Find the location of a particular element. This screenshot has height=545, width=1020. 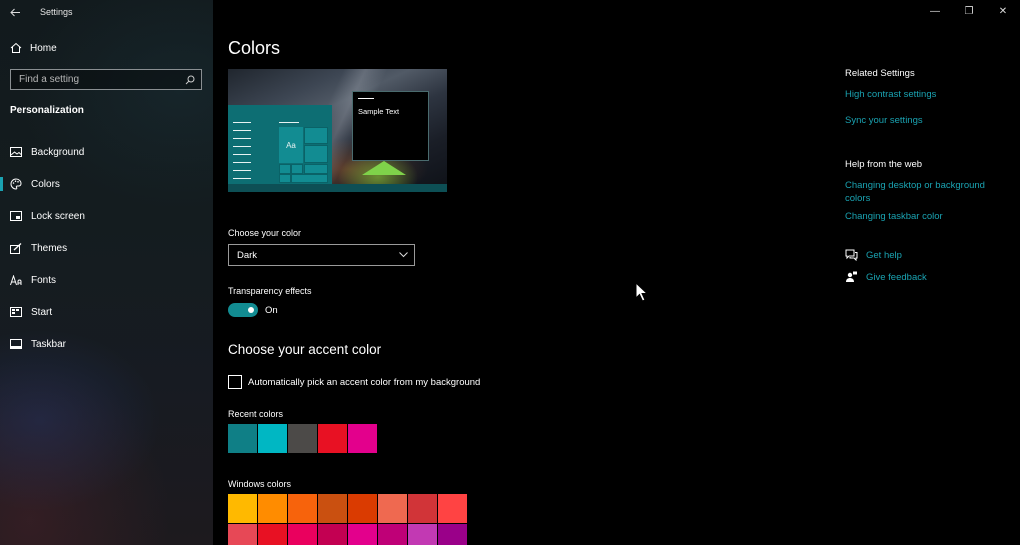

home-label: Home is located at coordinates (43, 48).